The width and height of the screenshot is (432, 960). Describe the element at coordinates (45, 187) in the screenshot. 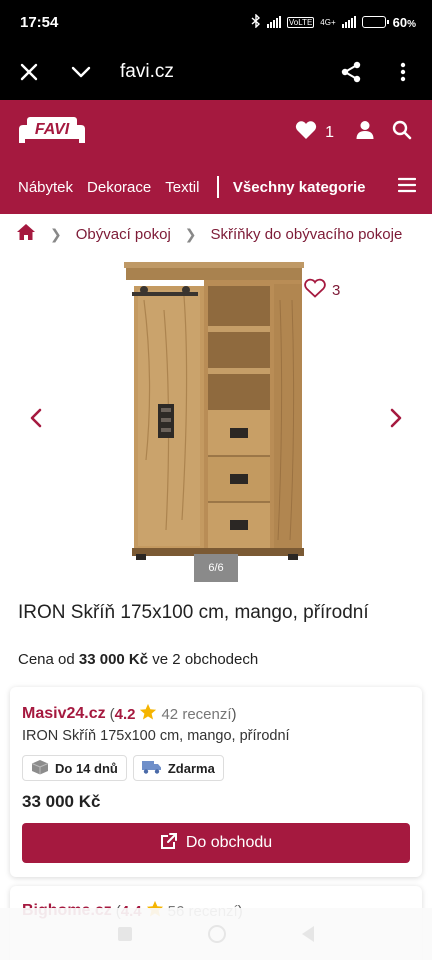

I see `nav-item-nabytek: Nábytek` at that location.